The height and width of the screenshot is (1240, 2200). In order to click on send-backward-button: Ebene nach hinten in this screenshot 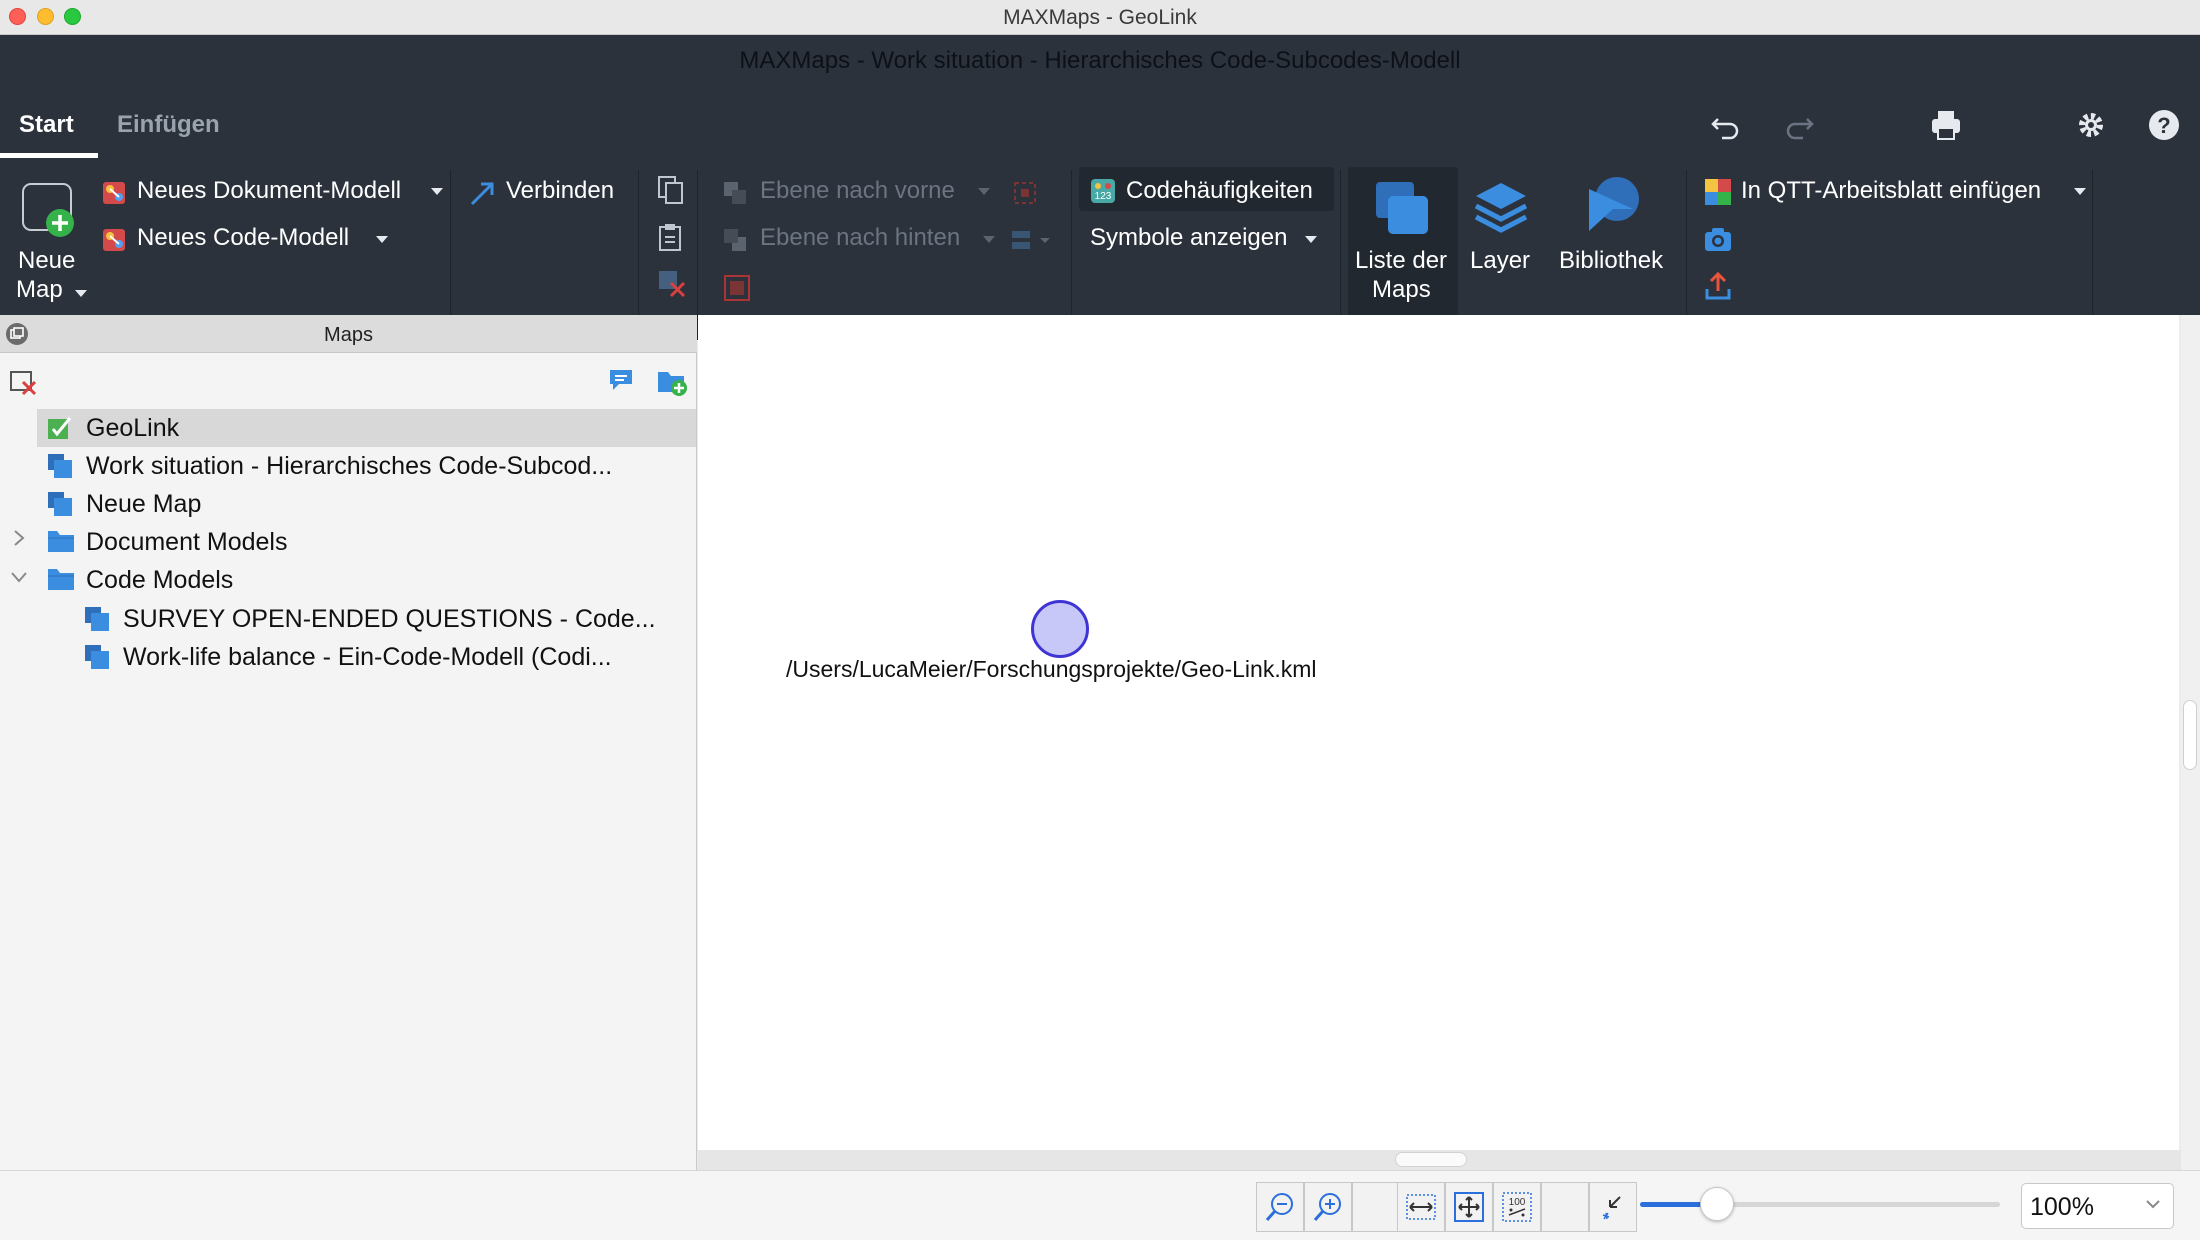, I will do `click(860, 238)`.